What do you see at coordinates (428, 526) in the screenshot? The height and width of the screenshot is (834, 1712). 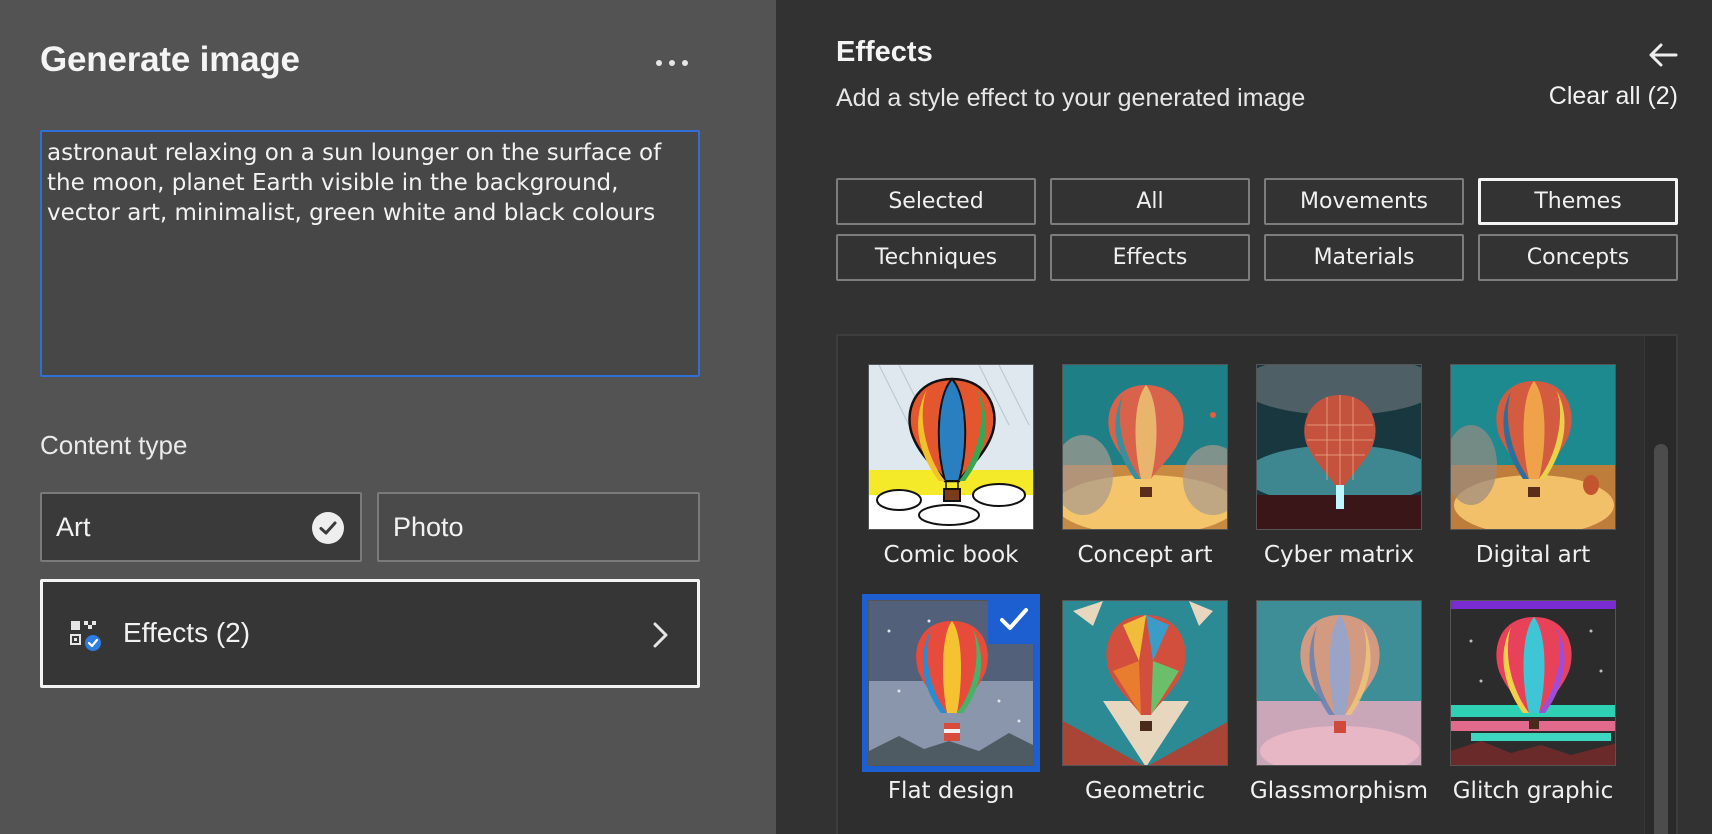 I see `content-type-photo-label: Photo` at bounding box center [428, 526].